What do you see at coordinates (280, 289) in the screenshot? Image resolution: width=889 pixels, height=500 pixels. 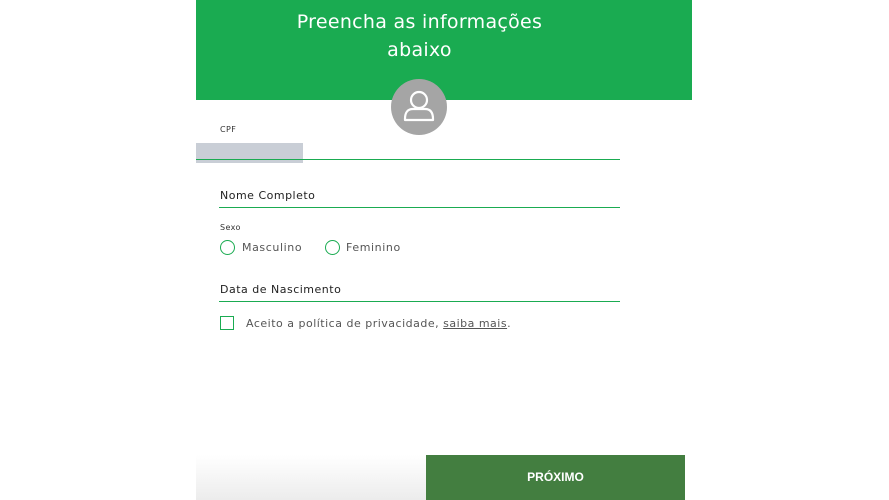 I see `birth-date-input: Data de Nascimento` at bounding box center [280, 289].